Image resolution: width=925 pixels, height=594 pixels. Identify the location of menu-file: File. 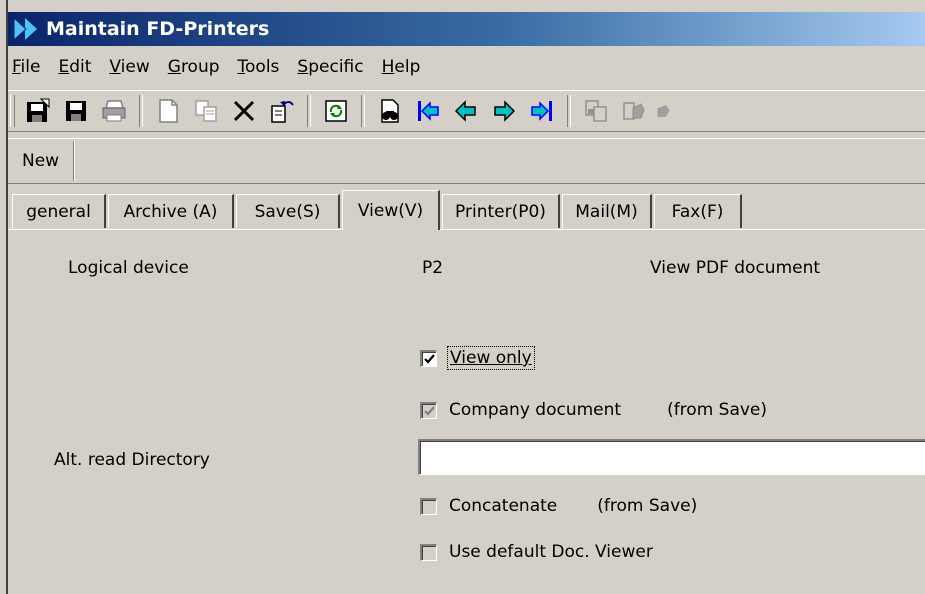
(28, 67).